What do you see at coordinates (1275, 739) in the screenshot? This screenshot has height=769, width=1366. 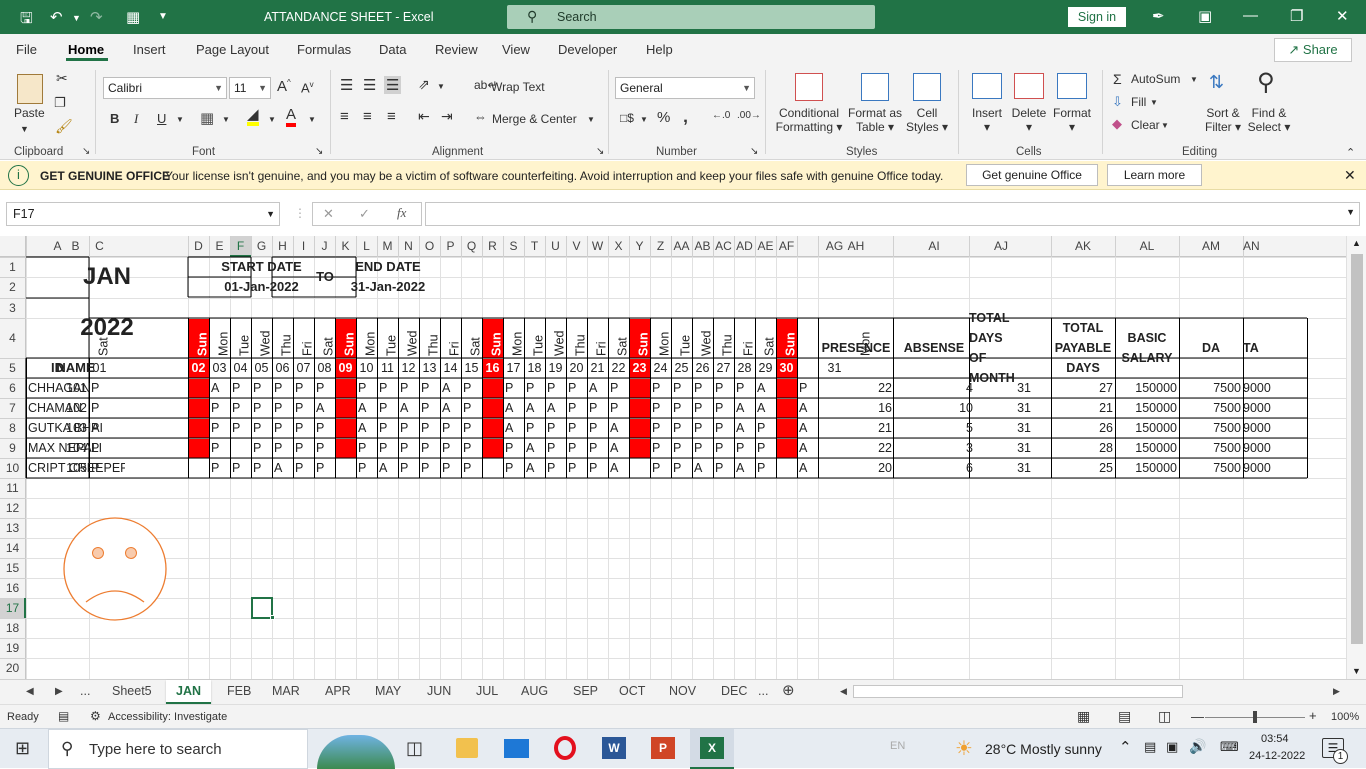 I see `clock-time: 03:54` at bounding box center [1275, 739].